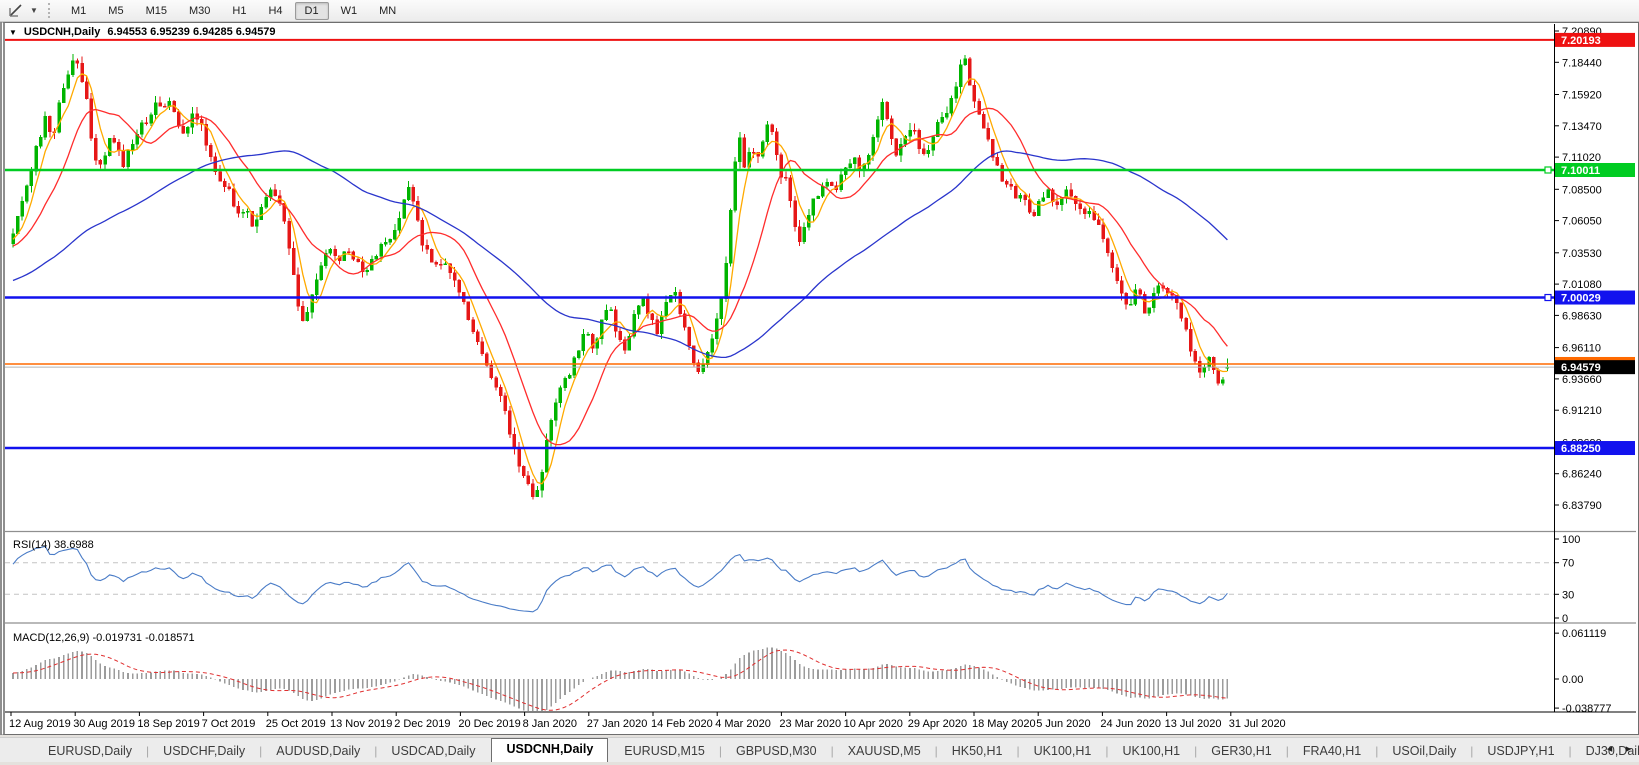 The width and height of the screenshot is (1639, 765). Describe the element at coordinates (776, 751) in the screenshot. I see `tab-gbpusd-m30: GBPUSD,M30` at that location.